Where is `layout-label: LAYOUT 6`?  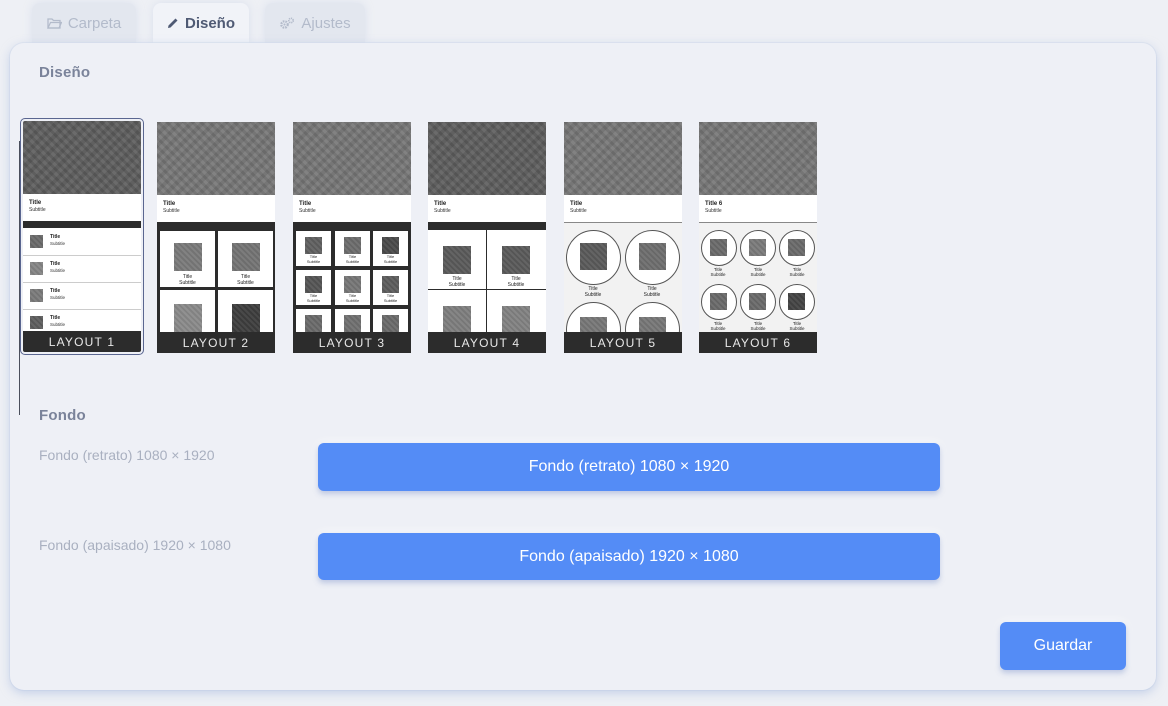
layout-label: LAYOUT 6 is located at coordinates (758, 342).